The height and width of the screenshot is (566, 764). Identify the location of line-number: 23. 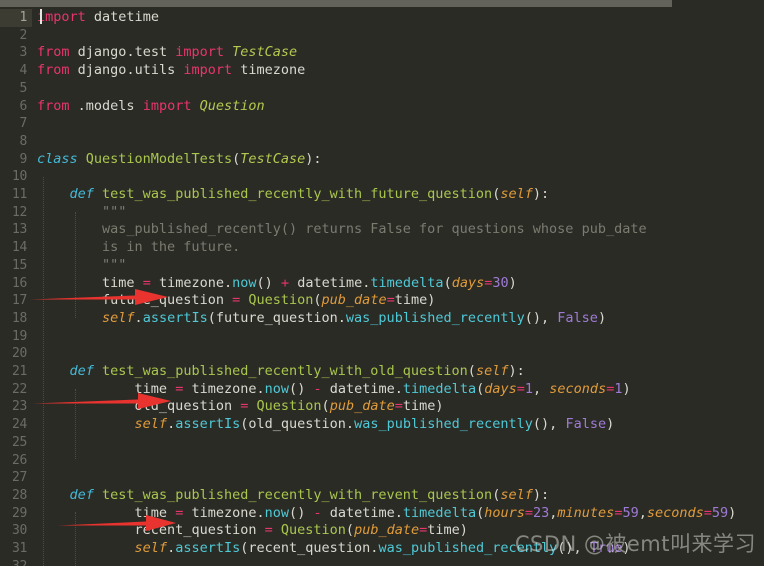
(19, 407).